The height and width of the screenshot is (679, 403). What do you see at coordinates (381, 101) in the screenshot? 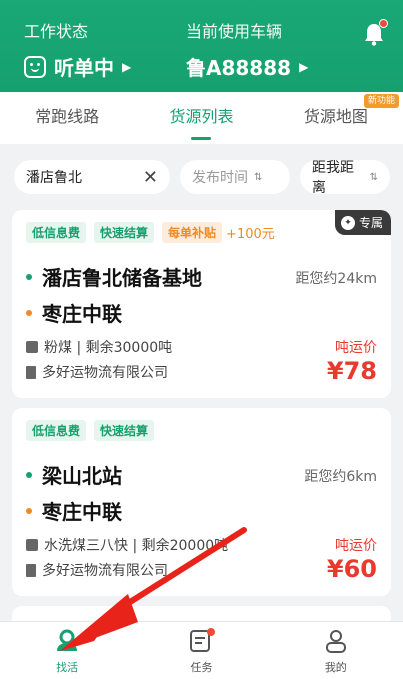
I see `new-feature-badge: 新功能` at bounding box center [381, 101].